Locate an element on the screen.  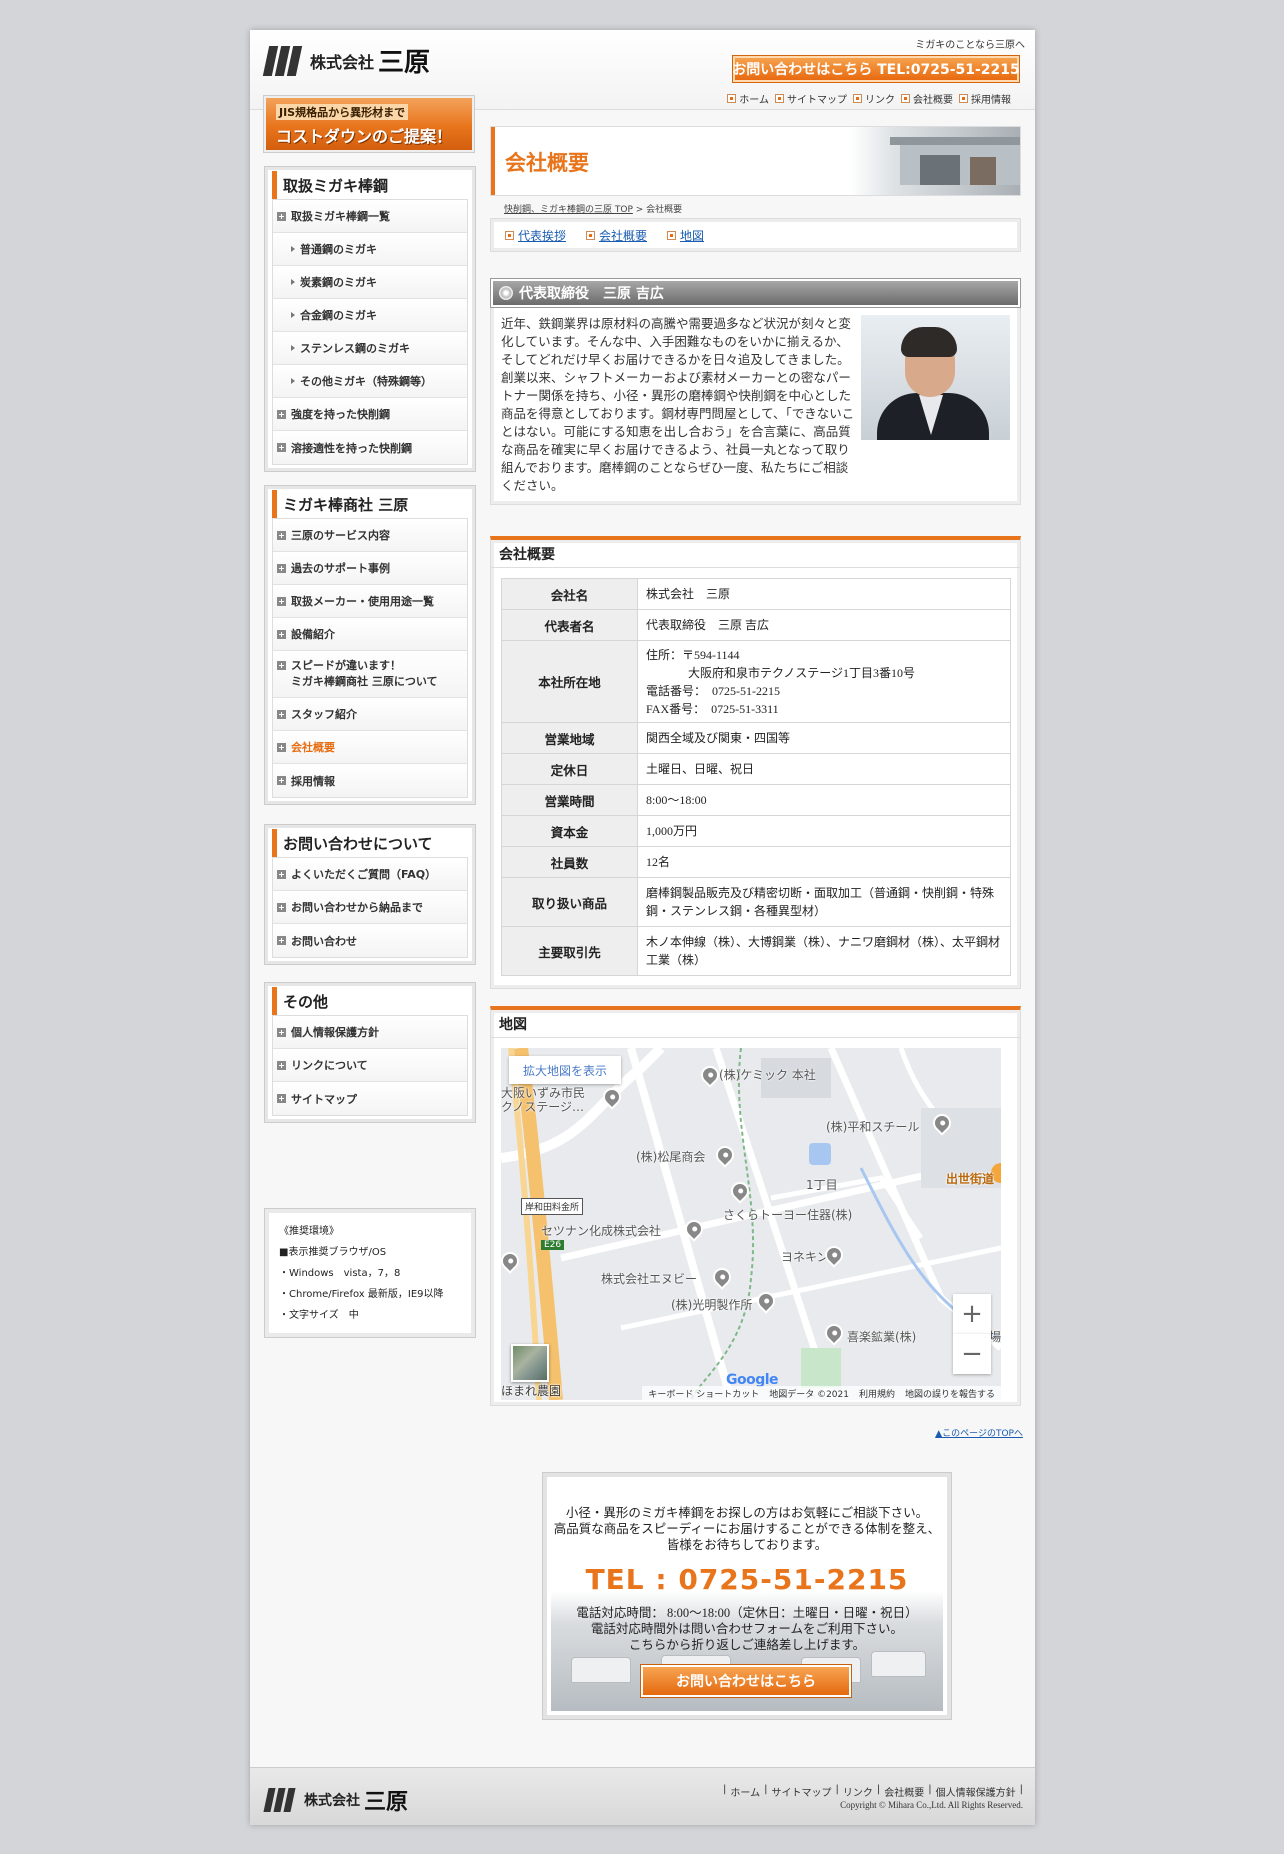
sidebar-item-label: スピードが違います！ ミガキ棒鋼商社 三原について is located at coordinates (364, 674).